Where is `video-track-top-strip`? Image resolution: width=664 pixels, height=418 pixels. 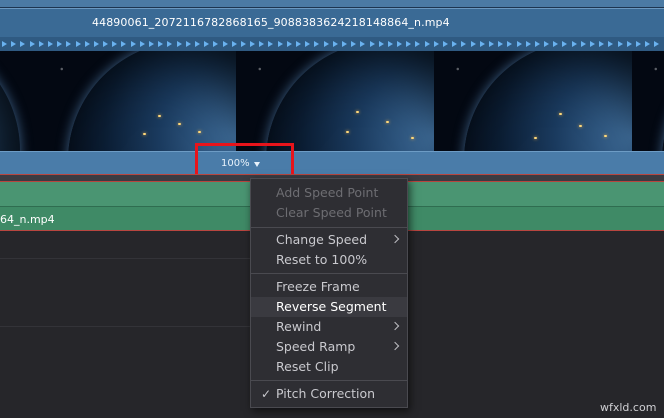 video-track-top-strip is located at coordinates (332, 4).